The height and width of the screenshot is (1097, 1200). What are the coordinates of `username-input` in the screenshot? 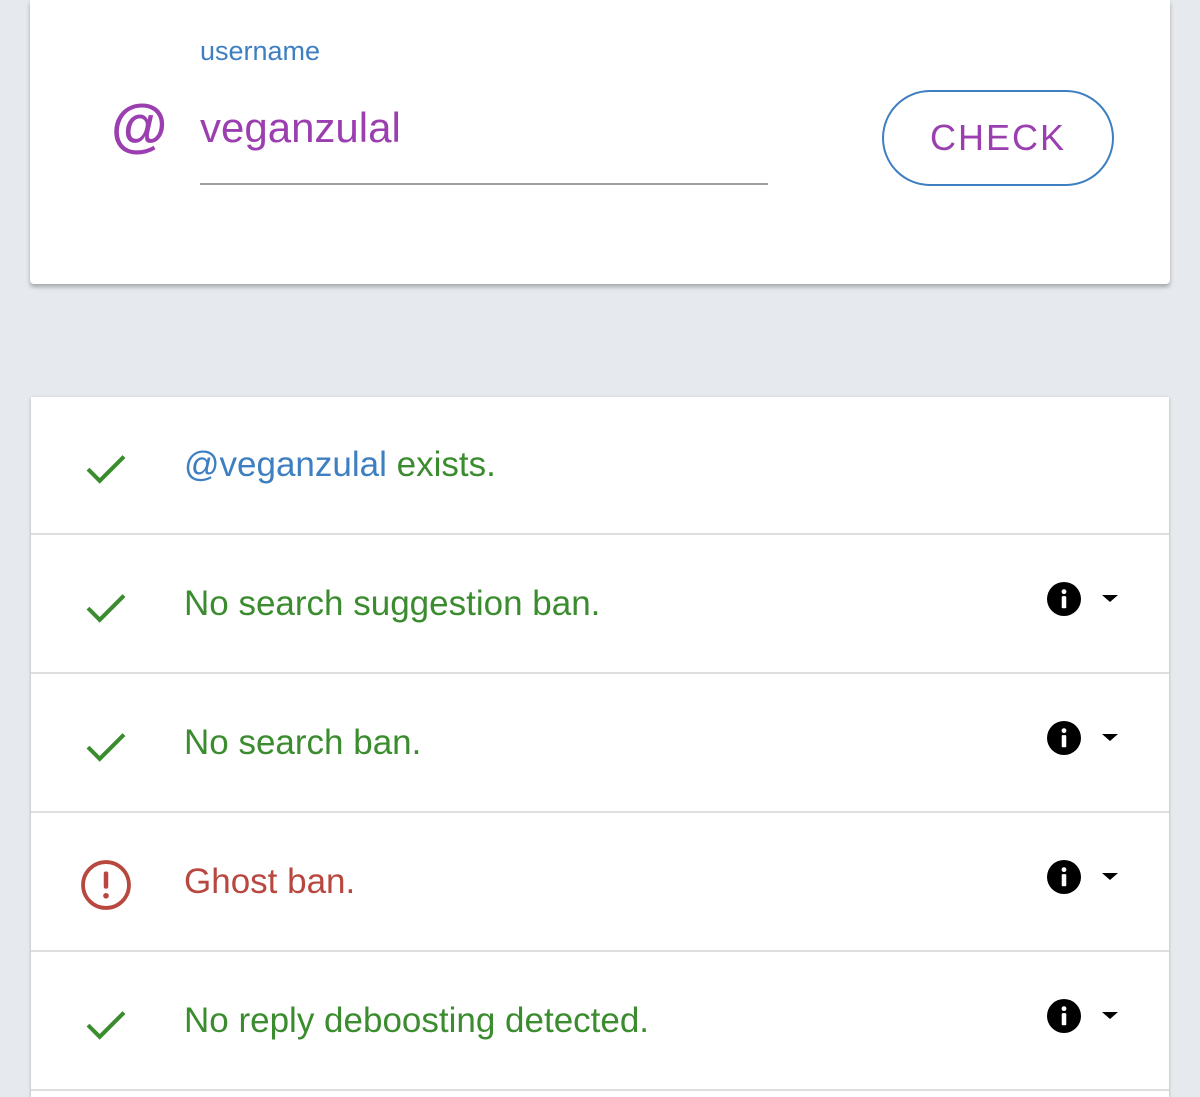 It's located at (484, 128).